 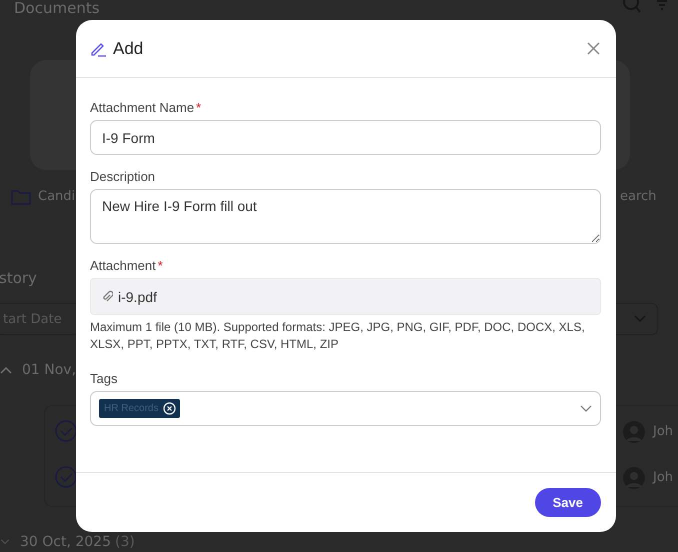 I want to click on chevron-up-icon, so click(x=6, y=370).